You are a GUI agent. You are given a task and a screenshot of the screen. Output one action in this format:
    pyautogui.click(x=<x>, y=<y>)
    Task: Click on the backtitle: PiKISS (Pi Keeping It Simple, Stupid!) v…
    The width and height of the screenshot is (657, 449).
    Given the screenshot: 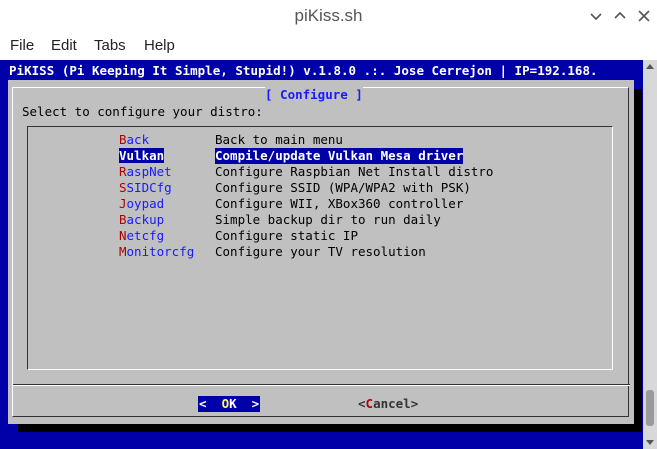 What is the action you would take?
    pyautogui.click(x=303, y=70)
    